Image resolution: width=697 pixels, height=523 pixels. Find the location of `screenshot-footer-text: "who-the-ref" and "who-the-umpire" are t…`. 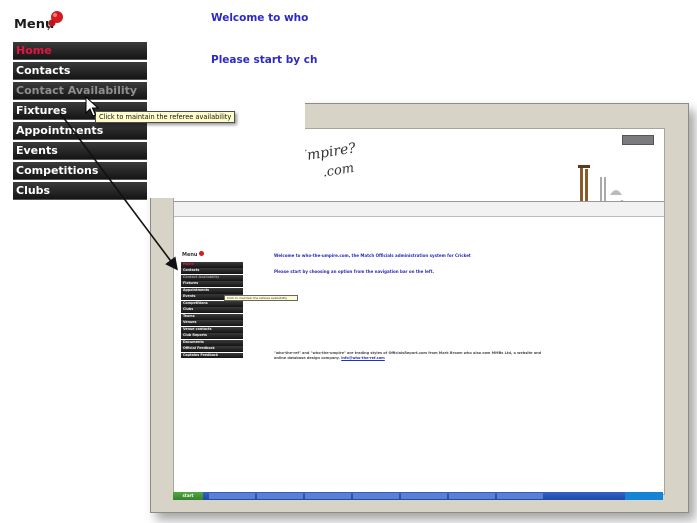

screenshot-footer-text: "who-the-ref" and "who-the-umpire" are t… is located at coordinates (408, 355).